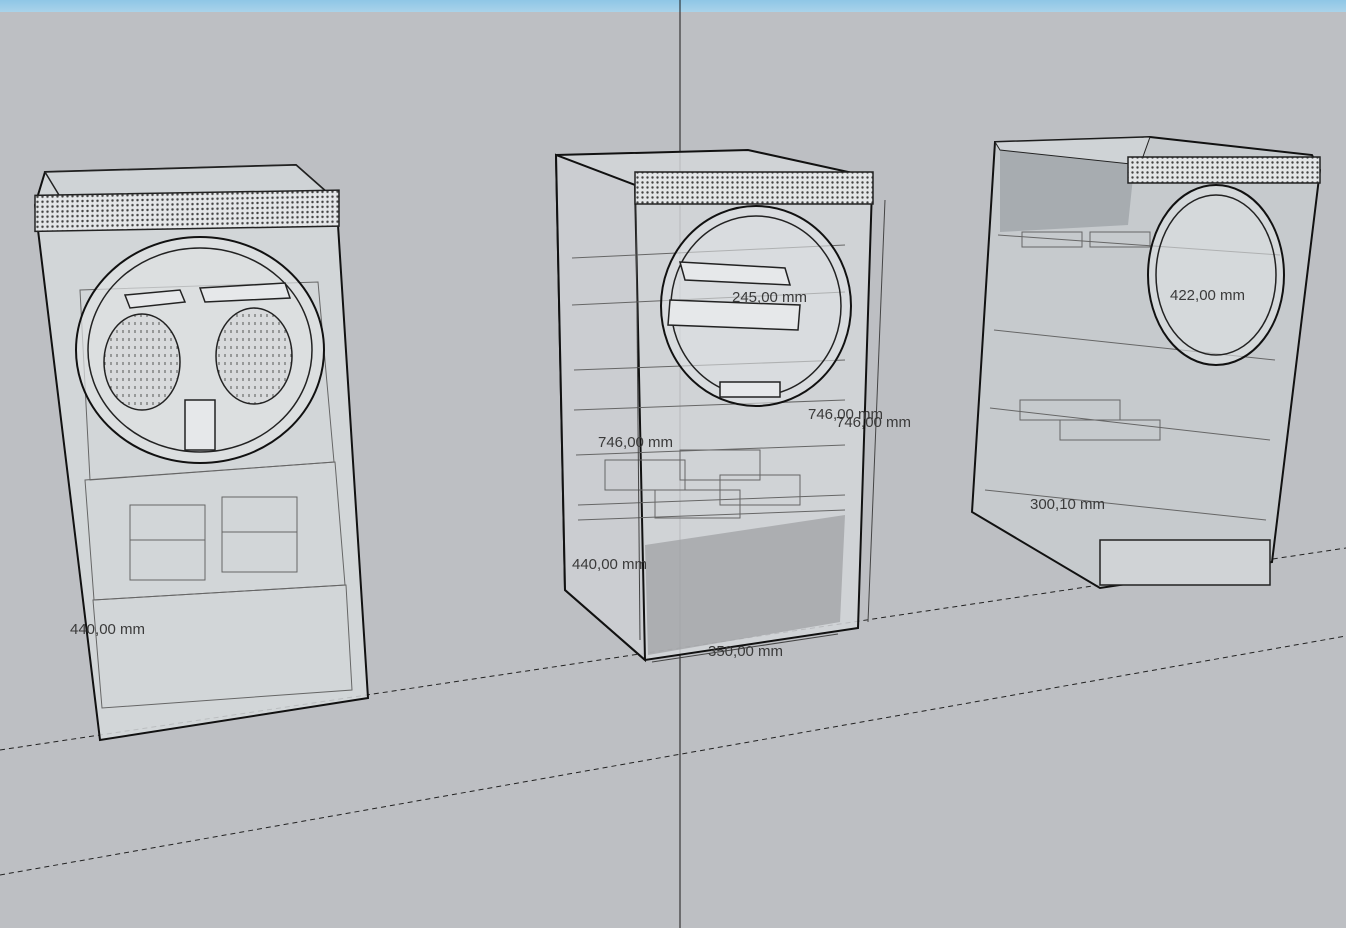 Image resolution: width=1346 pixels, height=928 pixels. What do you see at coordinates (745, 651) in the screenshot?
I see `center-width-label: 350,00 mm` at bounding box center [745, 651].